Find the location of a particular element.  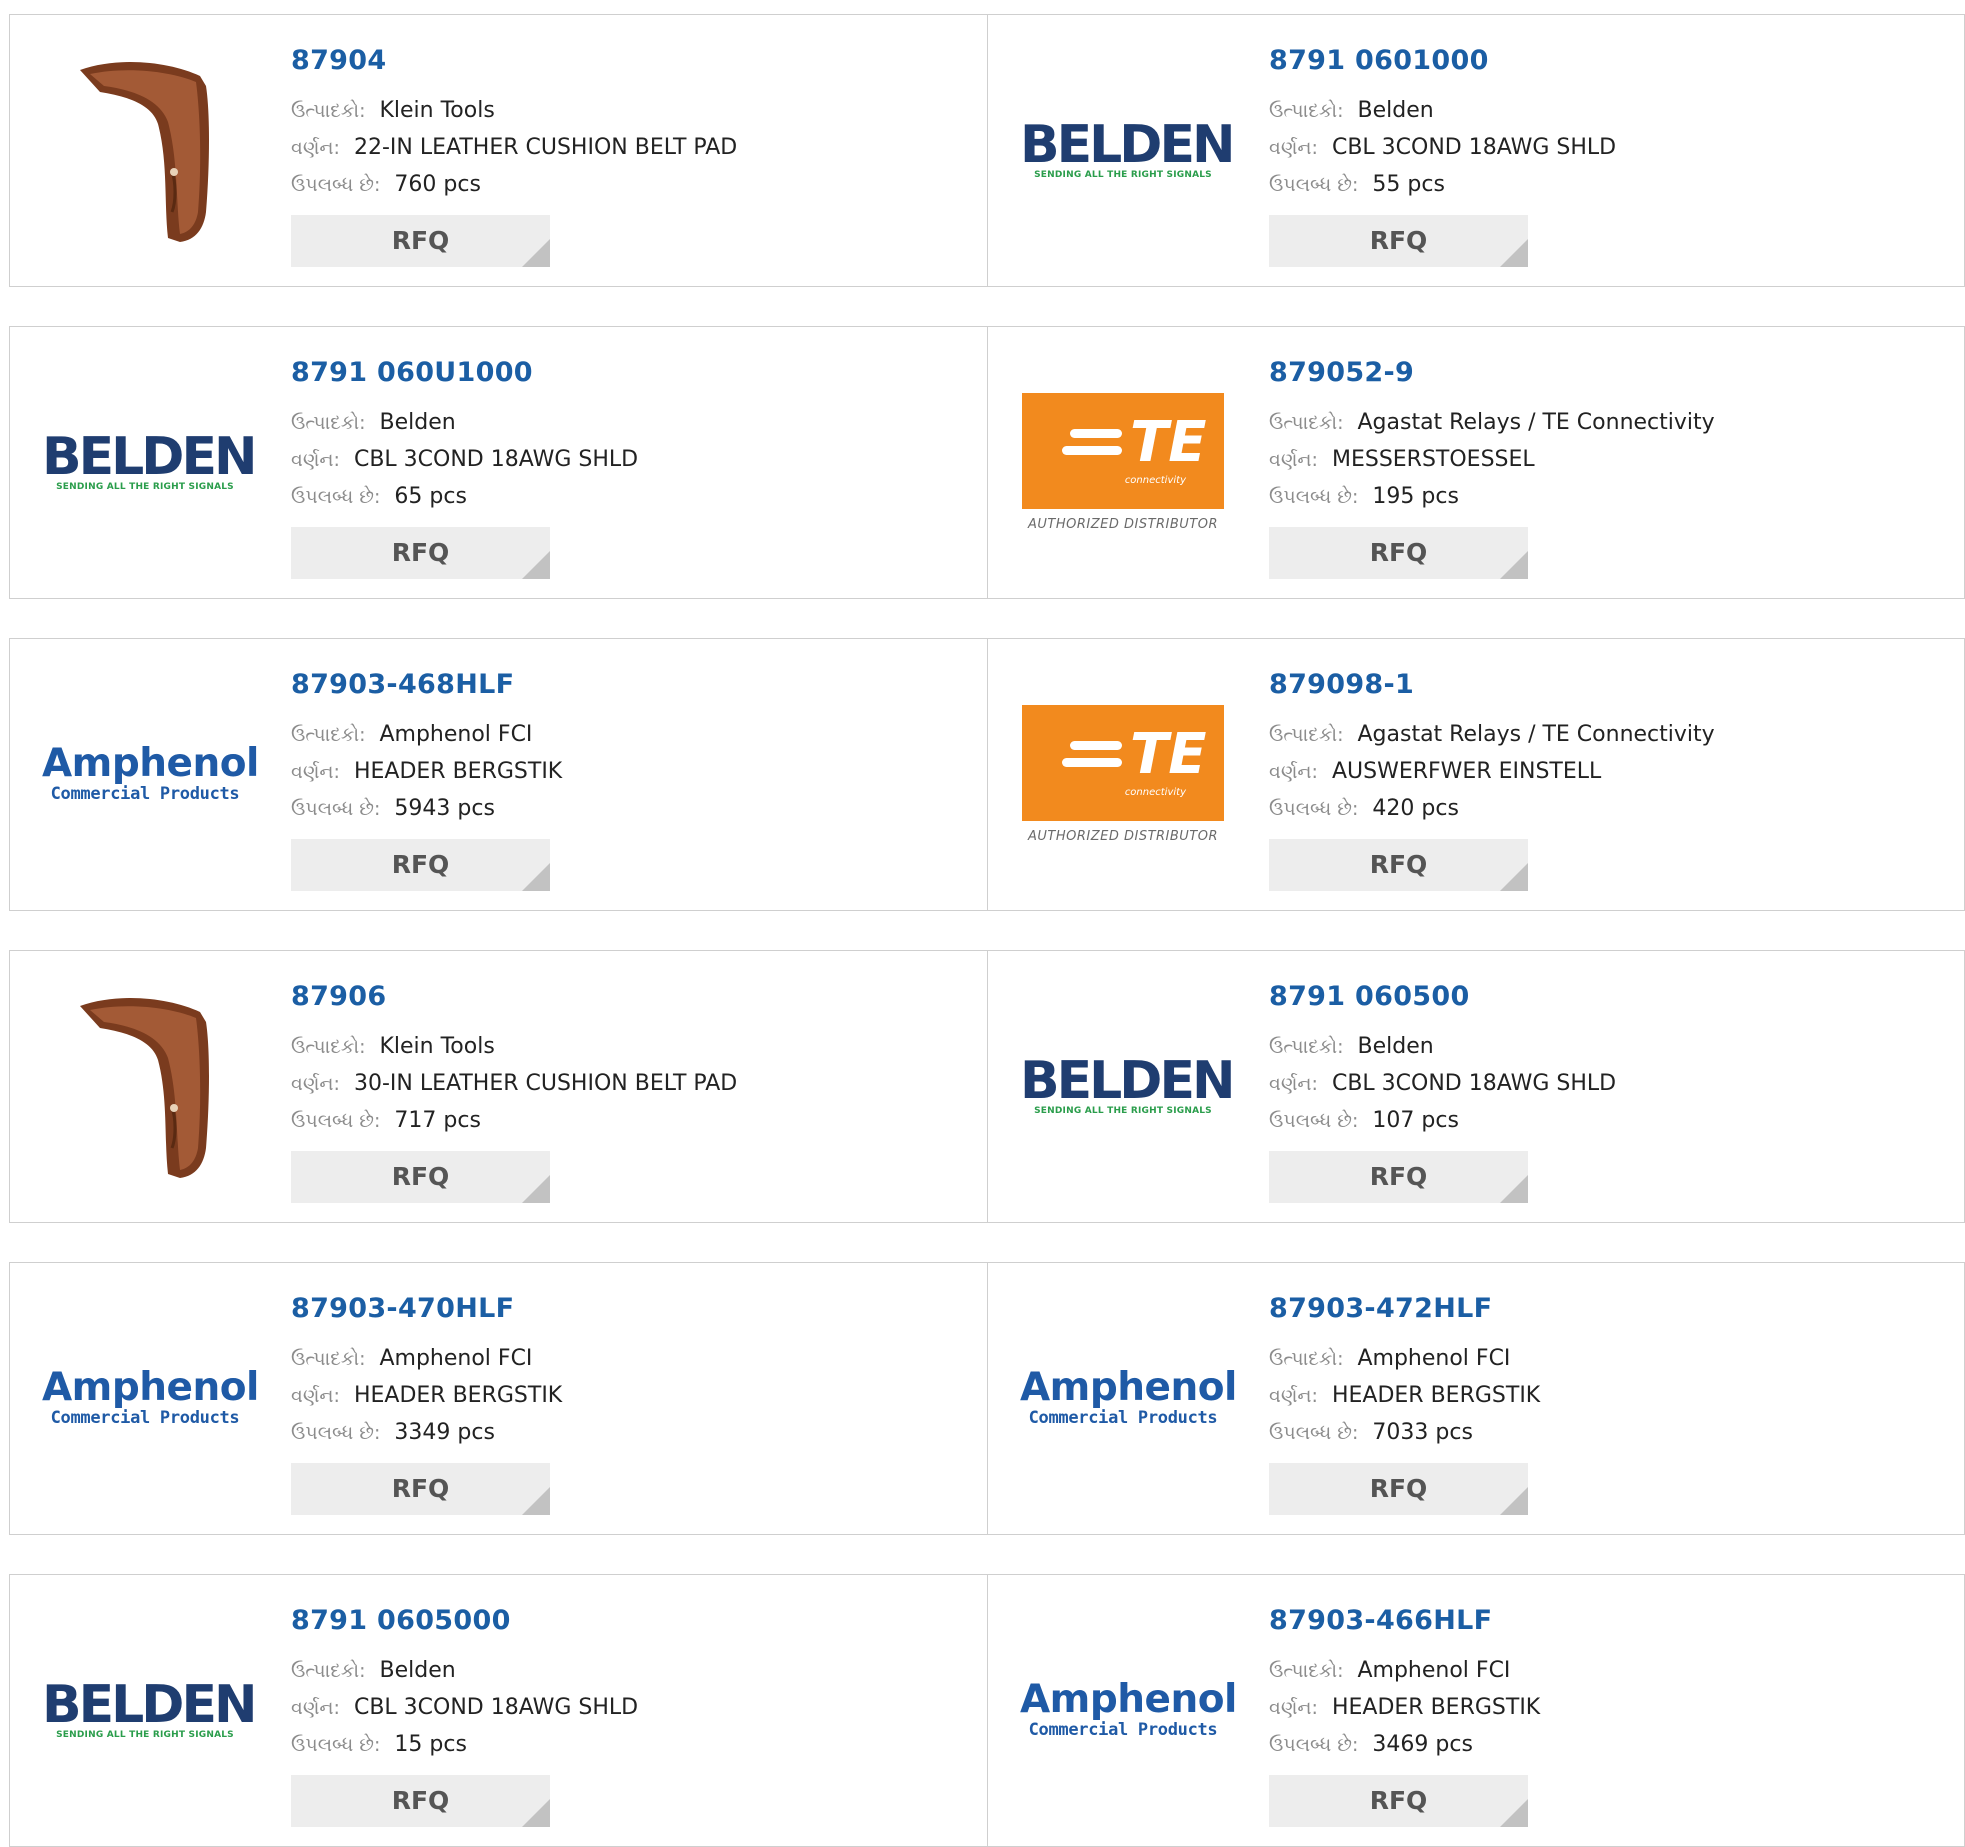

part-number-link: 879052-9 is located at coordinates (1341, 372).